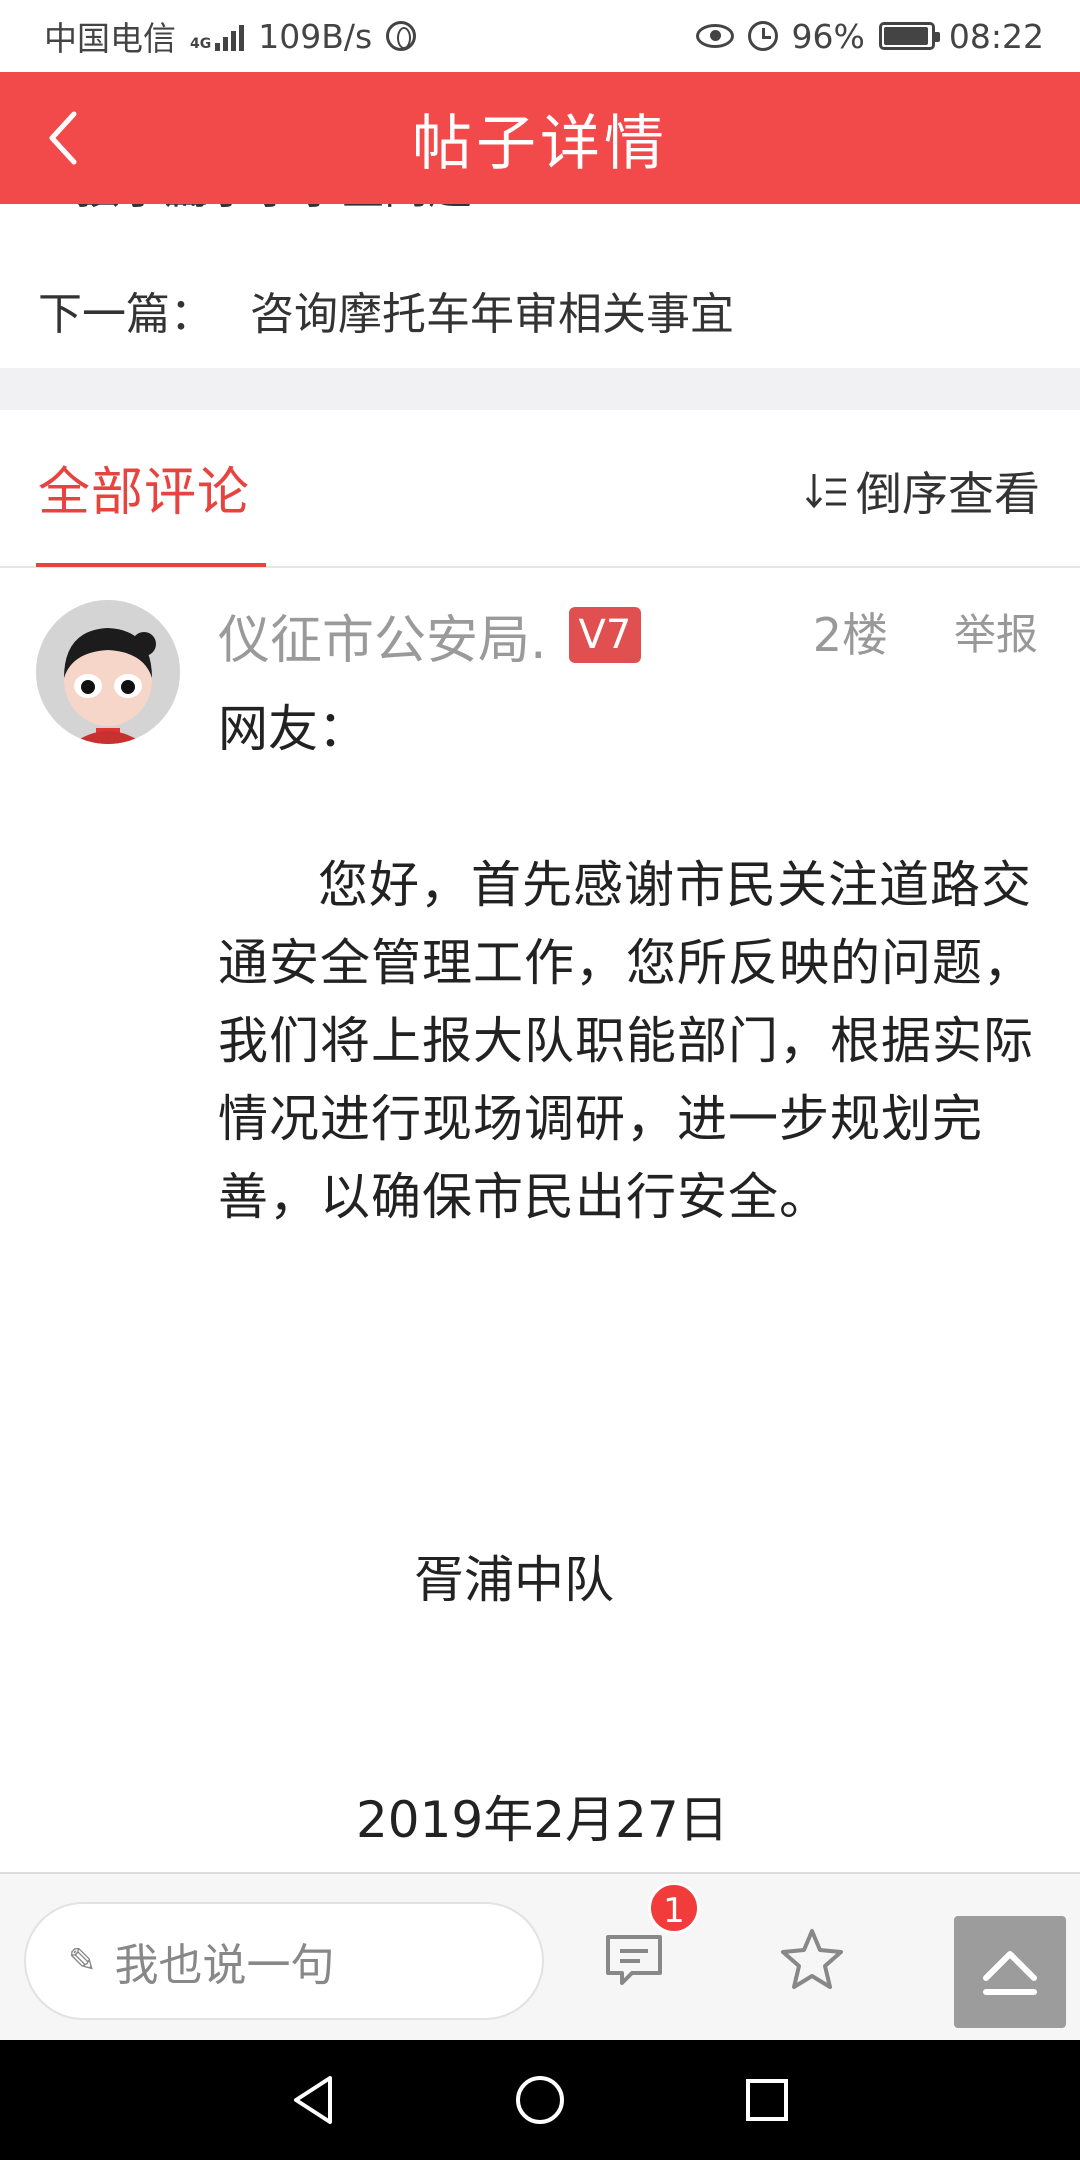 Image resolution: width=1080 pixels, height=2160 pixels. I want to click on comment-meta: 仪征市公安局. V7 2楼 举报, so click(633, 635).